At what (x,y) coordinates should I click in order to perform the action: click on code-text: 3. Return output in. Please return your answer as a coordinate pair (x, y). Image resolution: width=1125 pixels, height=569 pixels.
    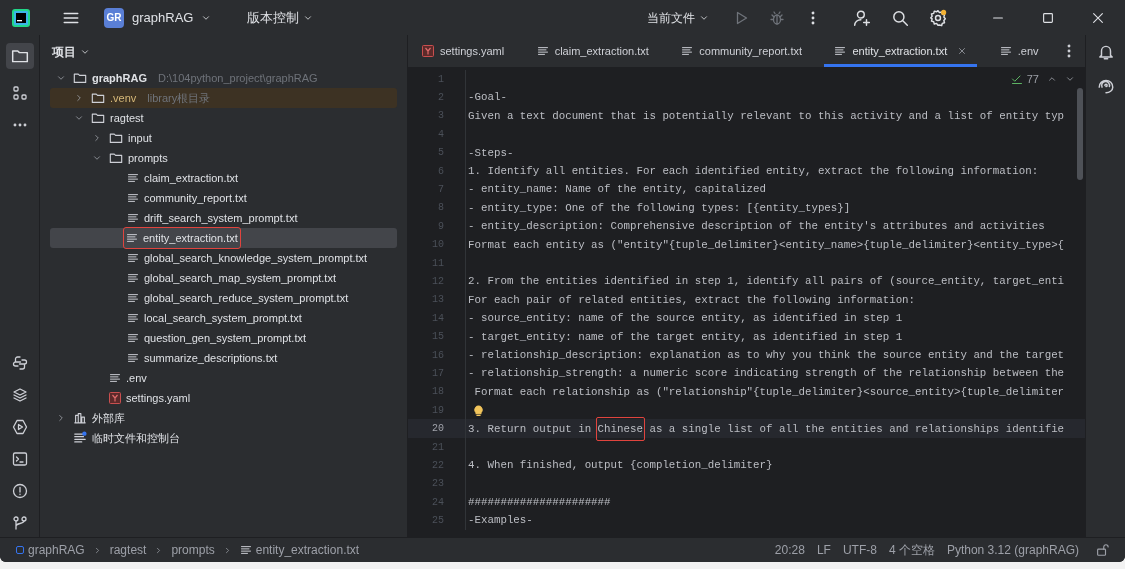
    Looking at the image, I should click on (530, 429).